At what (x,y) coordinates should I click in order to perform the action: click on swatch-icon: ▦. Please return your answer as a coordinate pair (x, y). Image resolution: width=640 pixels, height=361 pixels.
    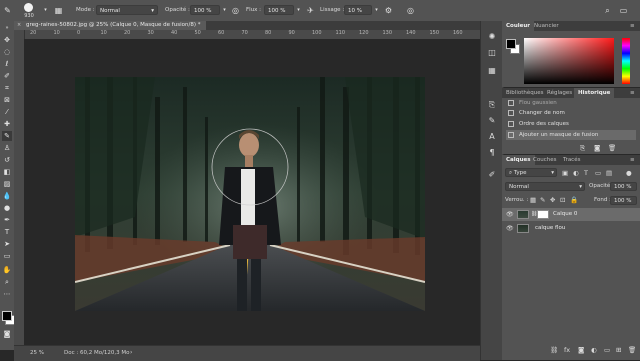
    Looking at the image, I should click on (492, 71).